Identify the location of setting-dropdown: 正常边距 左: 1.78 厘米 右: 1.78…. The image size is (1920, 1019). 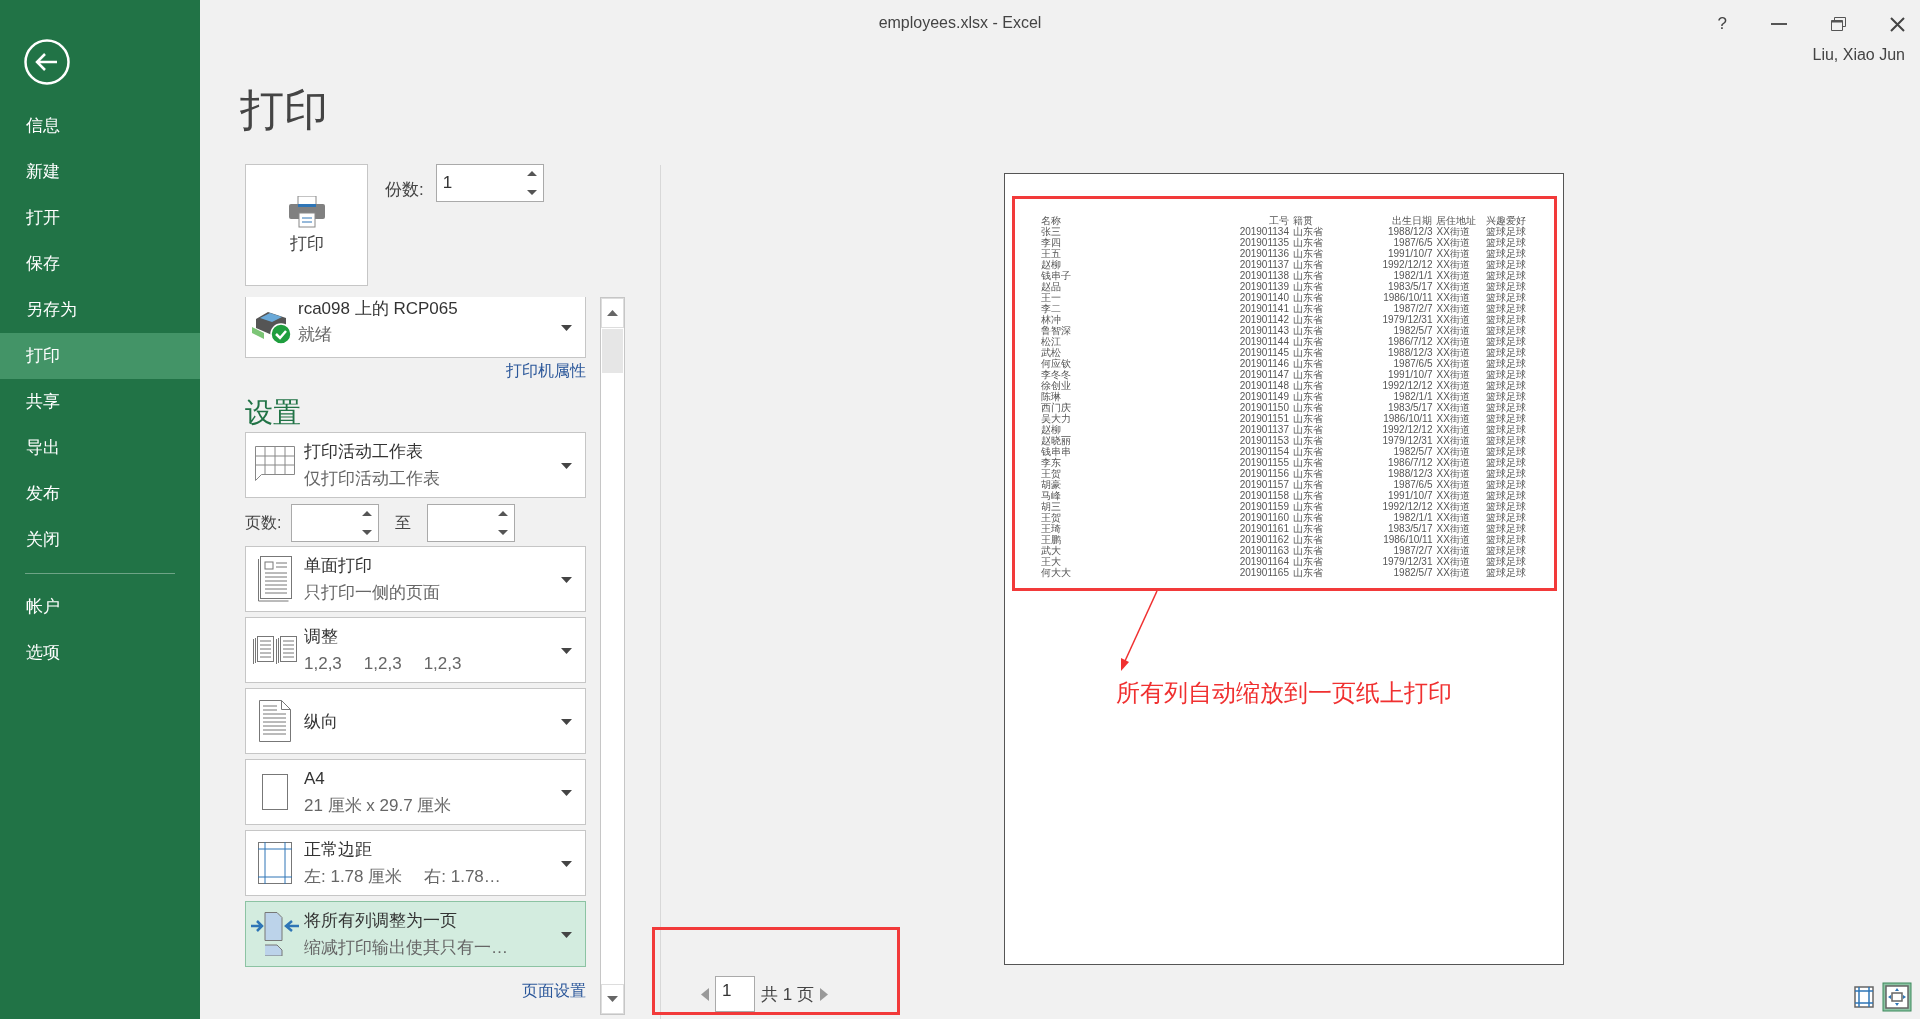
(415, 863).